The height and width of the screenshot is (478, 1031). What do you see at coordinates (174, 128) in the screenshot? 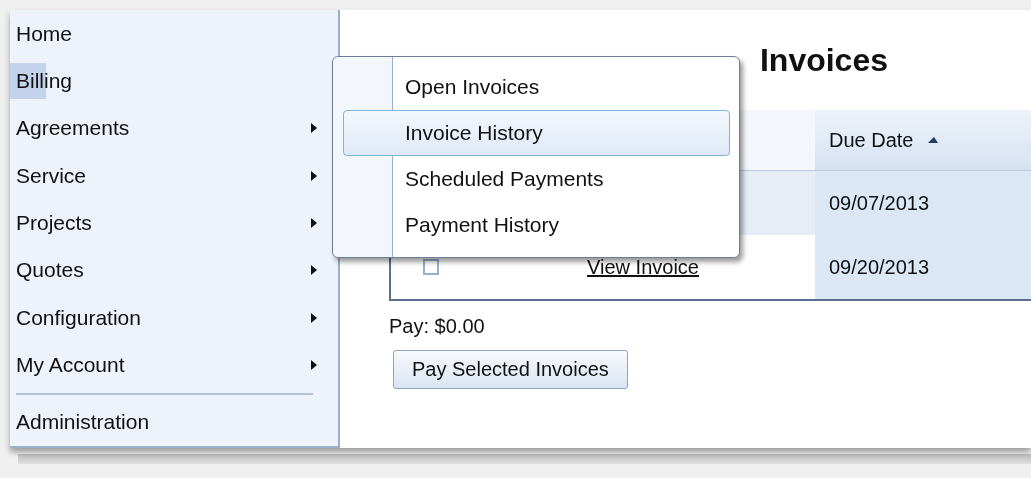
I see `sidebar-item: Agreements` at bounding box center [174, 128].